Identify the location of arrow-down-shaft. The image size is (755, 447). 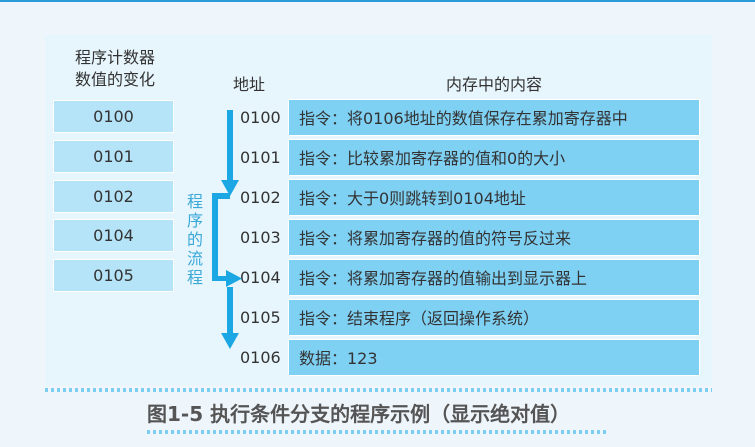
(230, 146).